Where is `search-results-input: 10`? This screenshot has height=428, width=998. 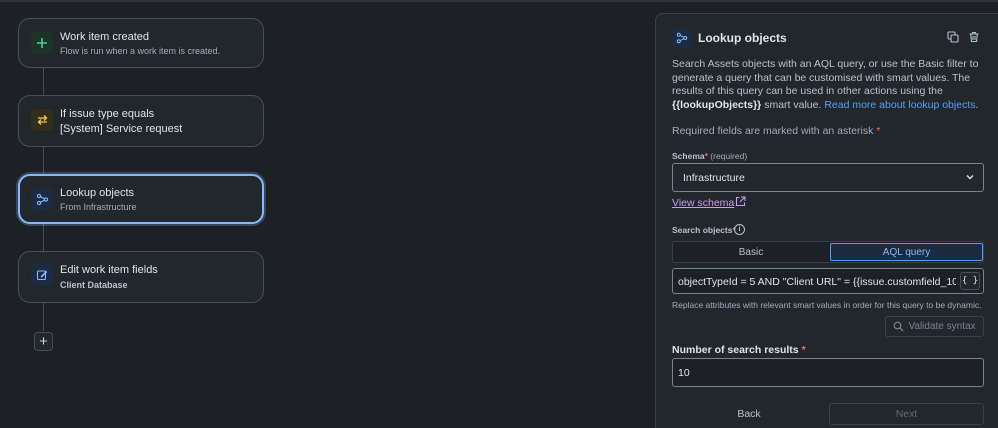 search-results-input: 10 is located at coordinates (828, 372).